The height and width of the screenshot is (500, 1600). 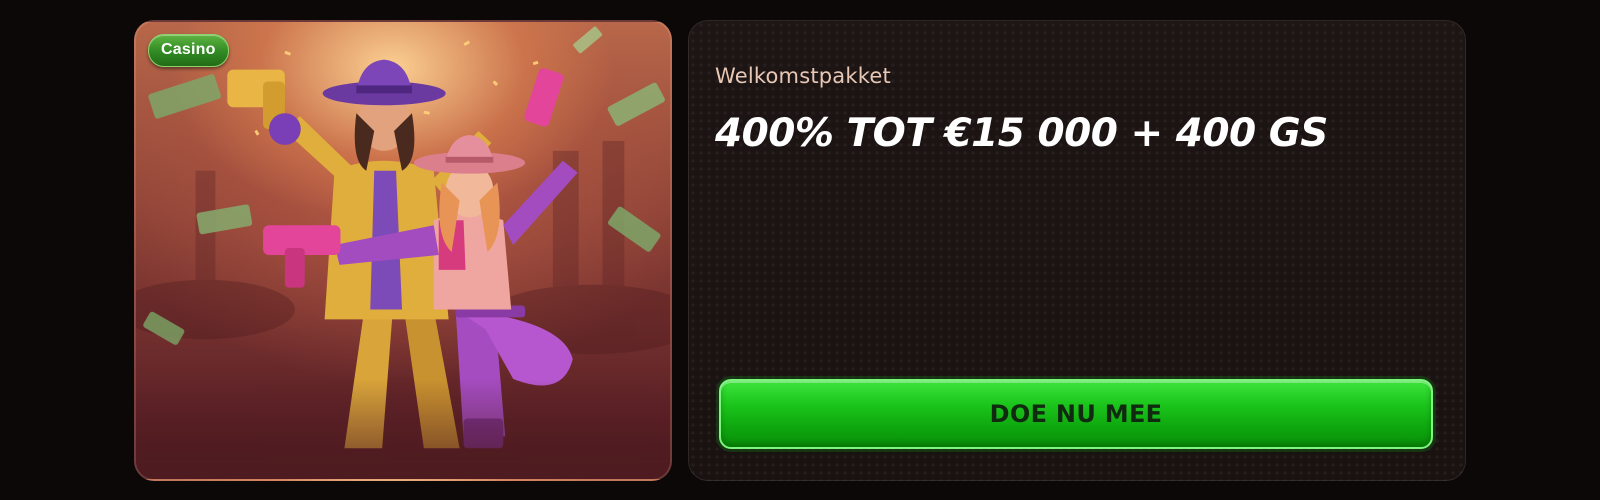 I want to click on offer-subtitle: Welkomstpakket, so click(x=803, y=76).